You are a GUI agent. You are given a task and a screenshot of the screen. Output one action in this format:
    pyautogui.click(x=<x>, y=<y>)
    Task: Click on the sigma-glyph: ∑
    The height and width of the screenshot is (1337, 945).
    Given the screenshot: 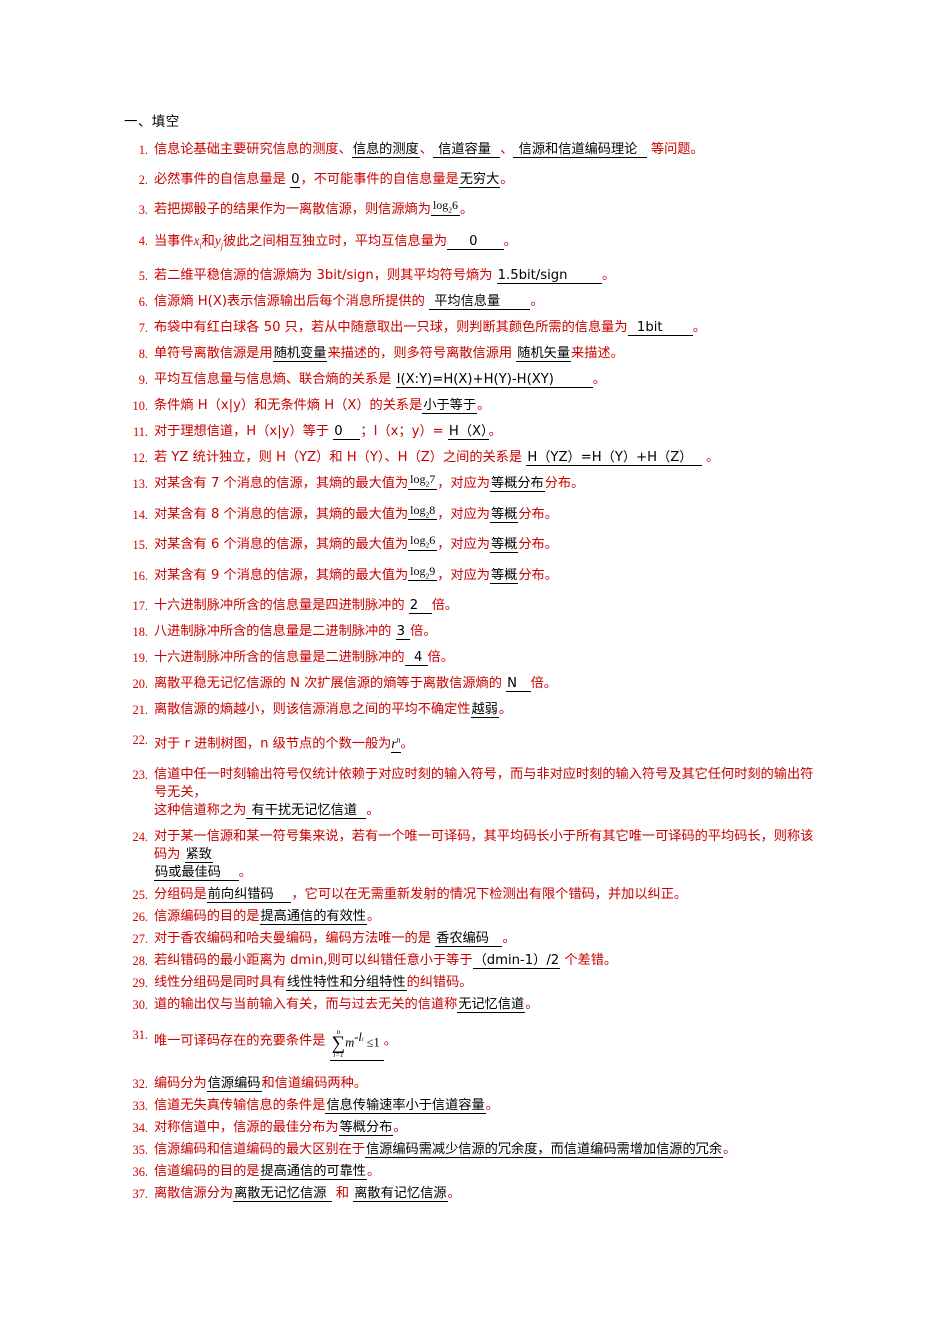 What is the action you would take?
    pyautogui.click(x=338, y=1043)
    